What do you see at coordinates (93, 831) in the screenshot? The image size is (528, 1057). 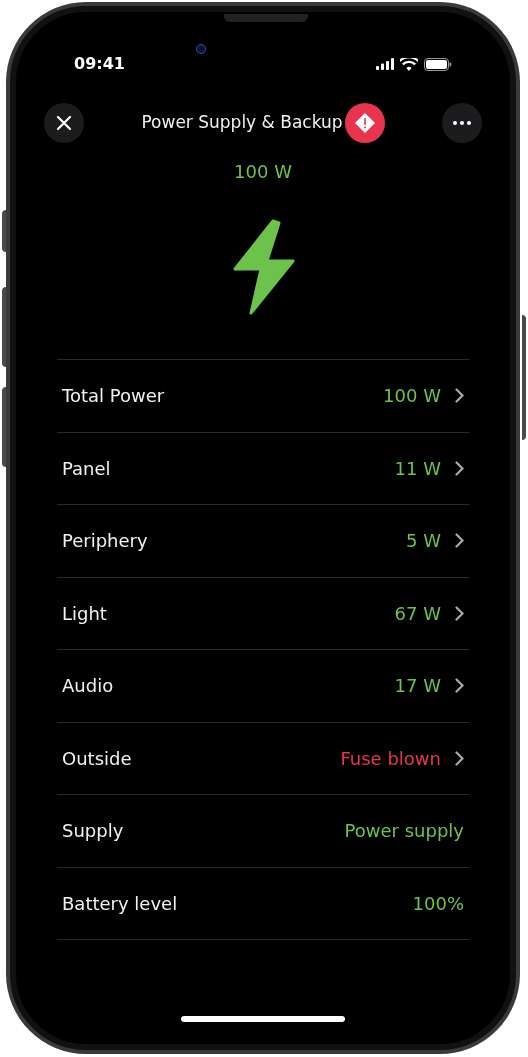 I see `row-label: Supply` at bounding box center [93, 831].